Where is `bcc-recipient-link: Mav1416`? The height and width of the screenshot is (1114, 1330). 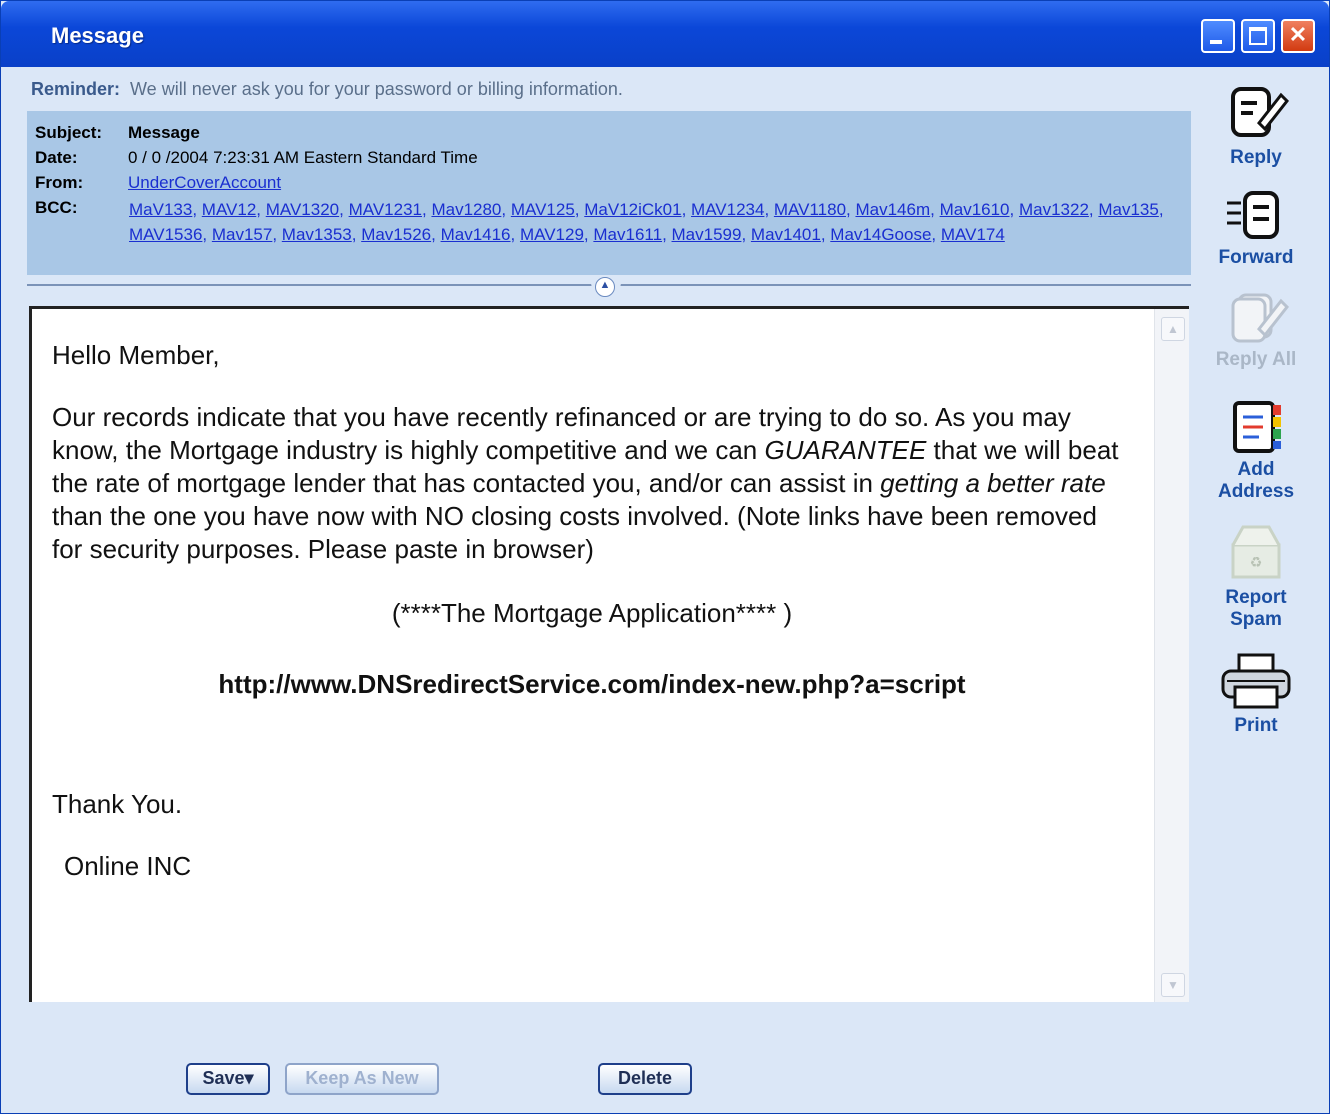 bcc-recipient-link: Mav1416 is located at coordinates (476, 234).